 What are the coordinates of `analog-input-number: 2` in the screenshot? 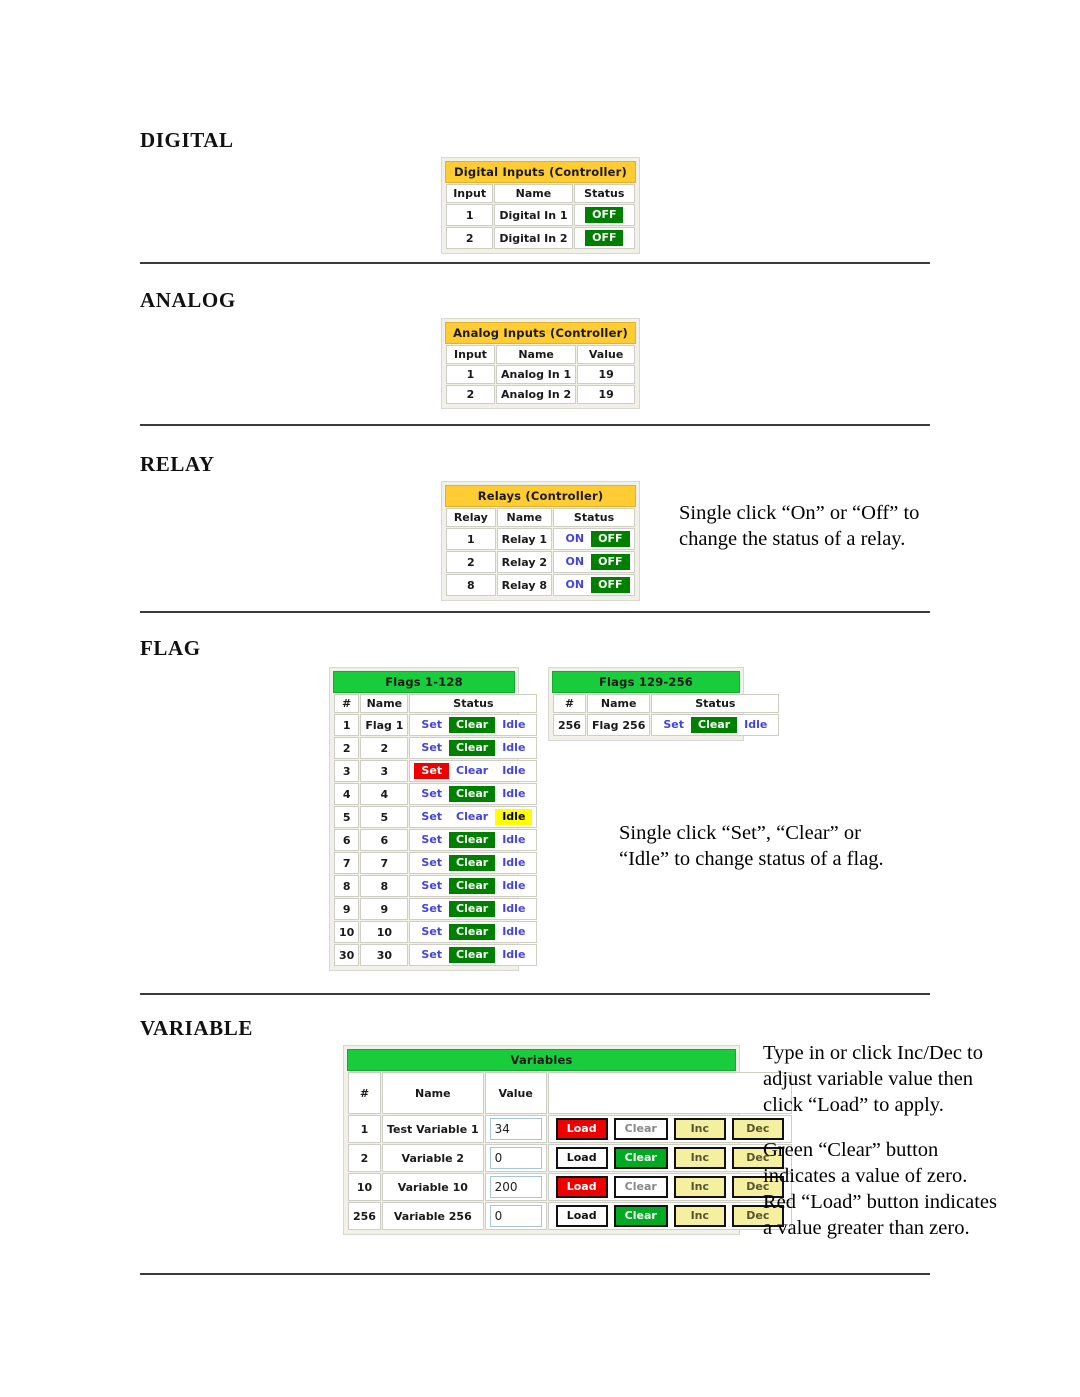 It's located at (470, 394).